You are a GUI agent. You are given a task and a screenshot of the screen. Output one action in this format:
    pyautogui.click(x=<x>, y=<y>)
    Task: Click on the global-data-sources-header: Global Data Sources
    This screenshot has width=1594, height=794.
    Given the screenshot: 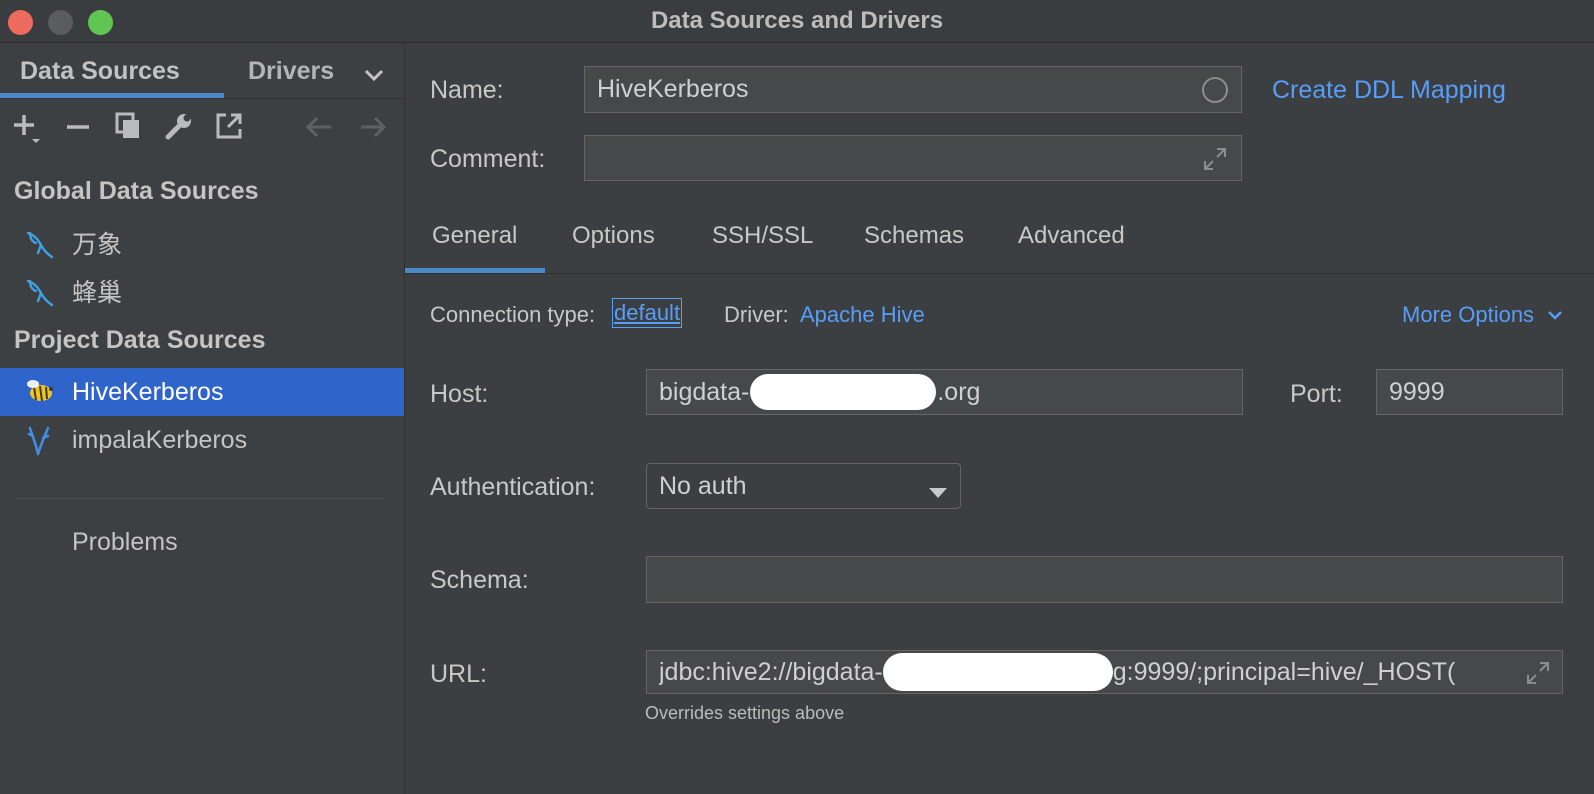 What is the action you would take?
    pyautogui.click(x=136, y=191)
    